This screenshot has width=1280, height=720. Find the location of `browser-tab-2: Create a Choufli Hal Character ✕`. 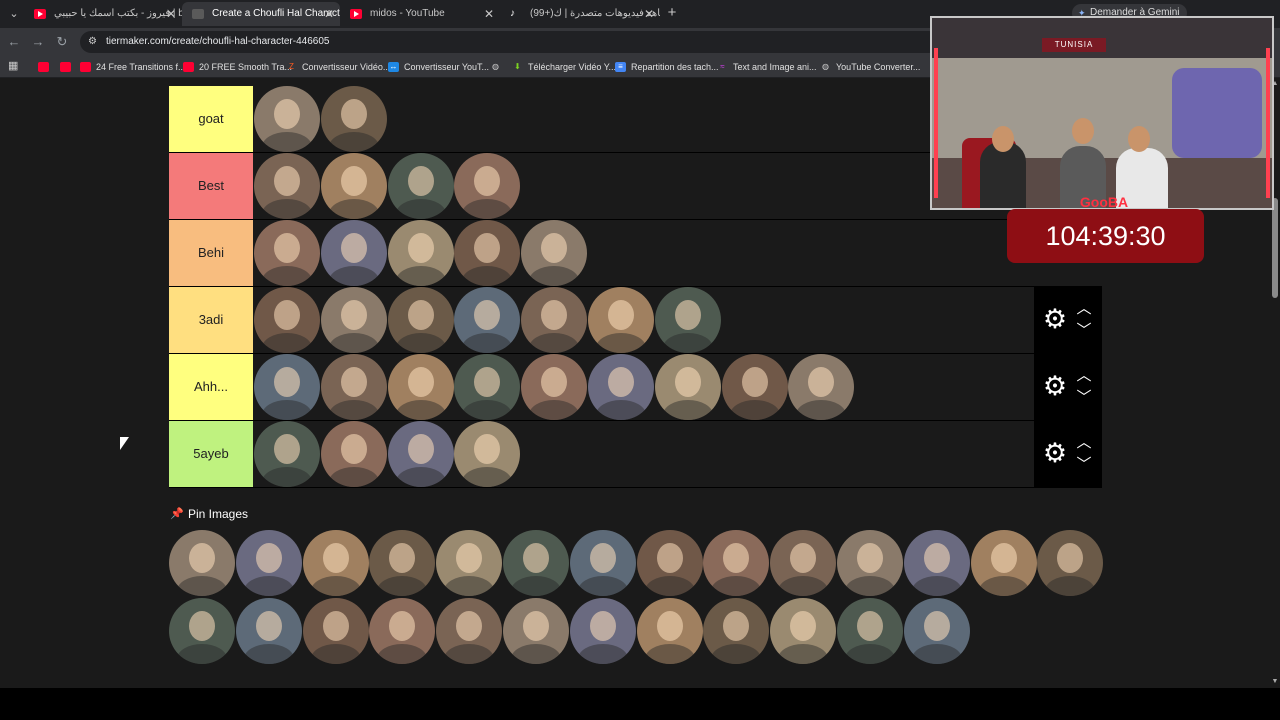

browser-tab-2: Create a Choufli Hal Character ✕ is located at coordinates (261, 14).